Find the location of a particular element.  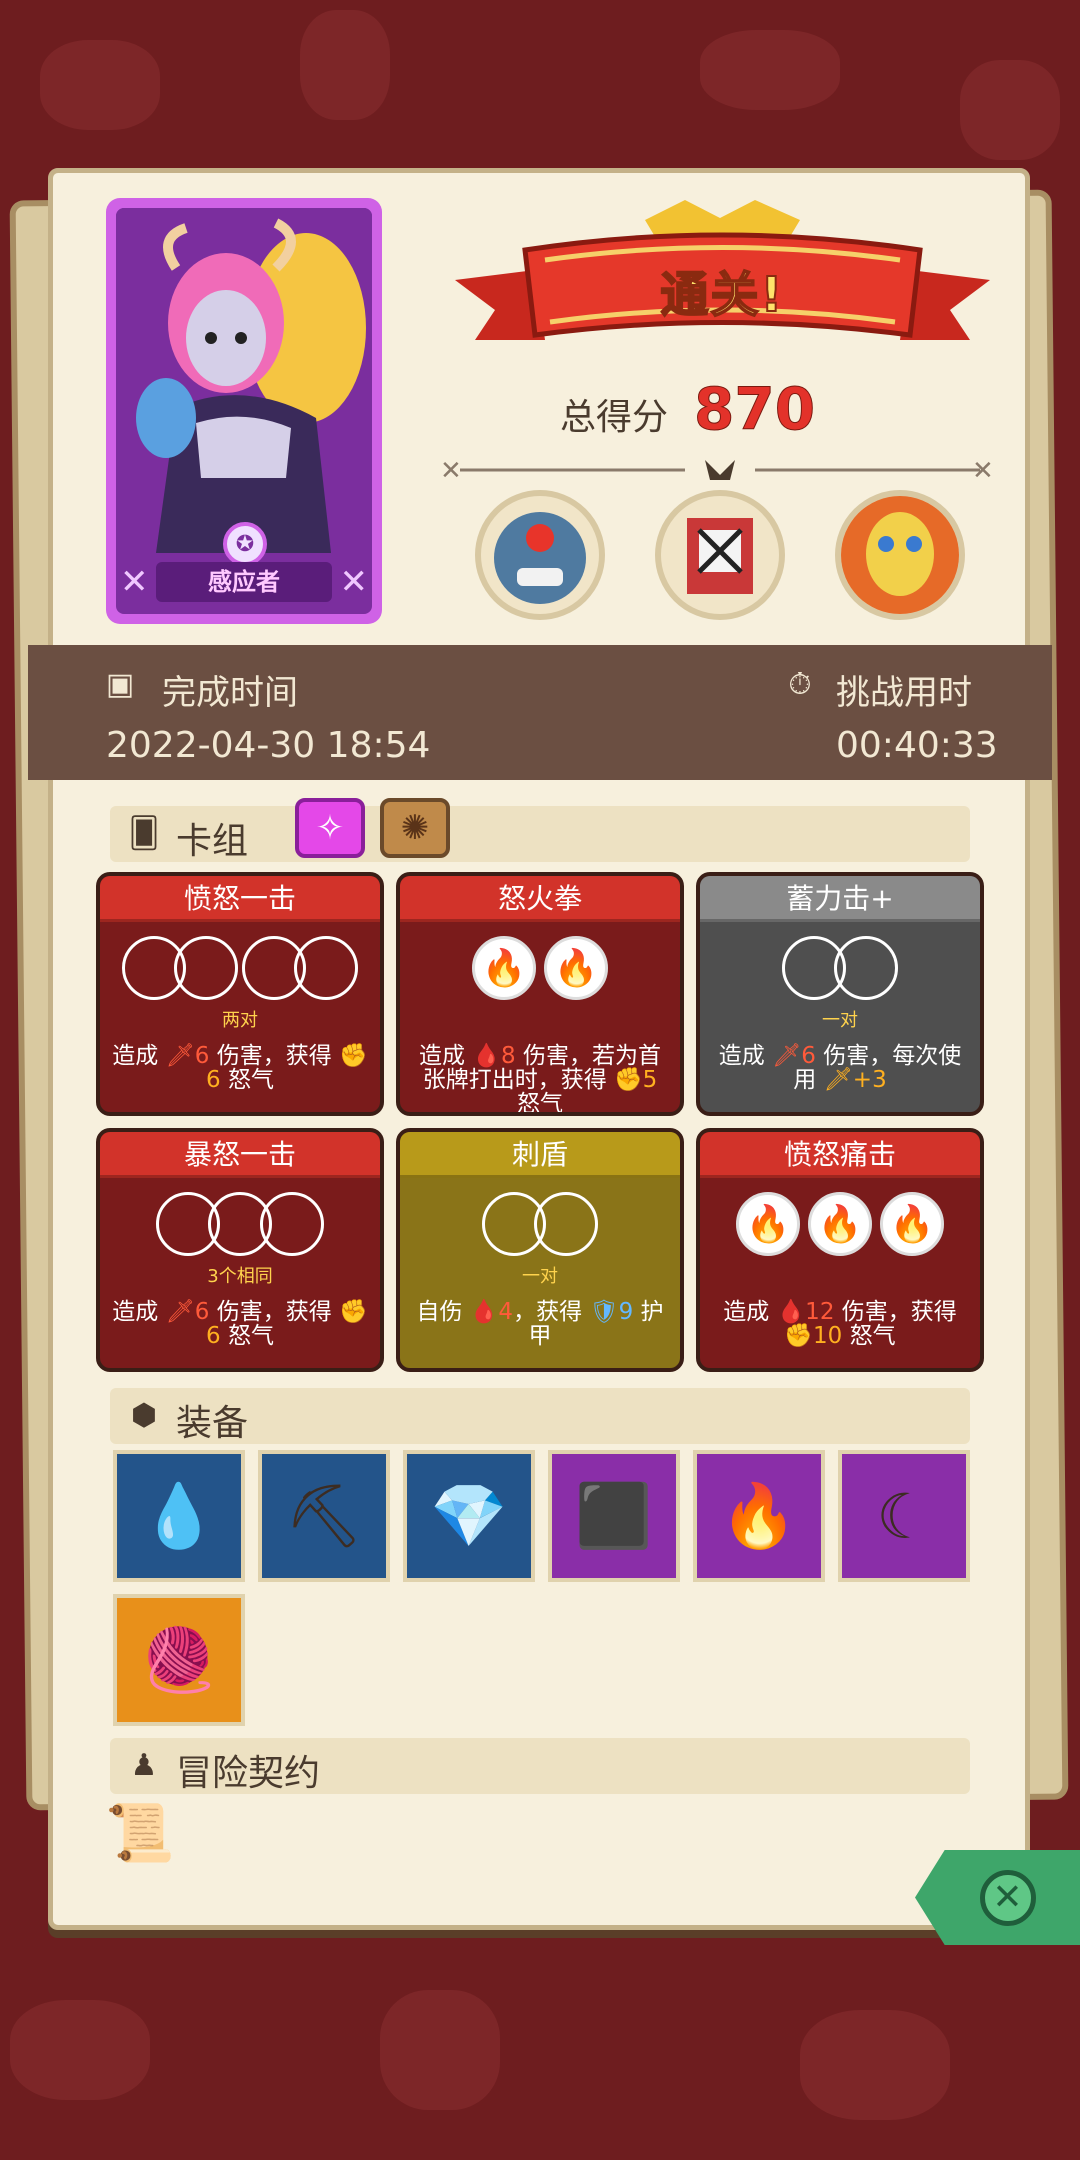

time-bar: ▣ 完成时间 2022-04-30 18:54 ⏱ 挑战用时 00:40:33 is located at coordinates (540, 712).